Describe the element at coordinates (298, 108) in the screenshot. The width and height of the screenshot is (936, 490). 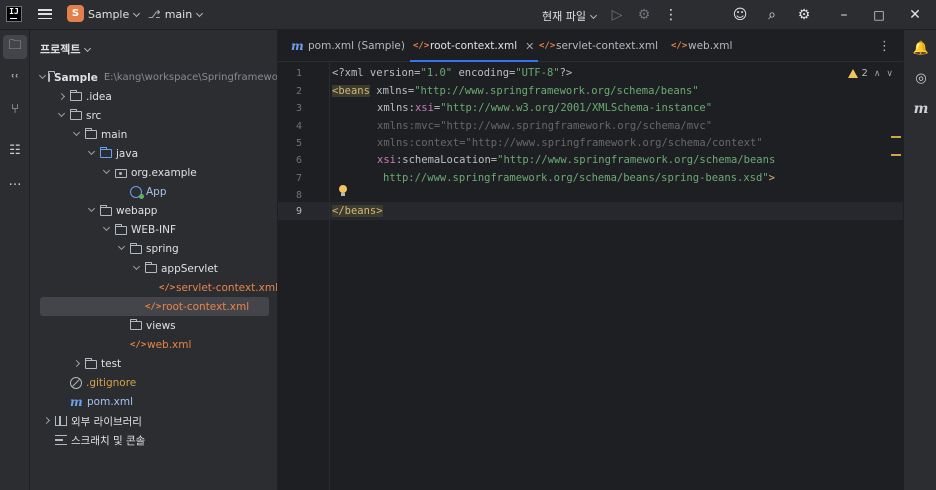
I see `line-number: 3` at that location.